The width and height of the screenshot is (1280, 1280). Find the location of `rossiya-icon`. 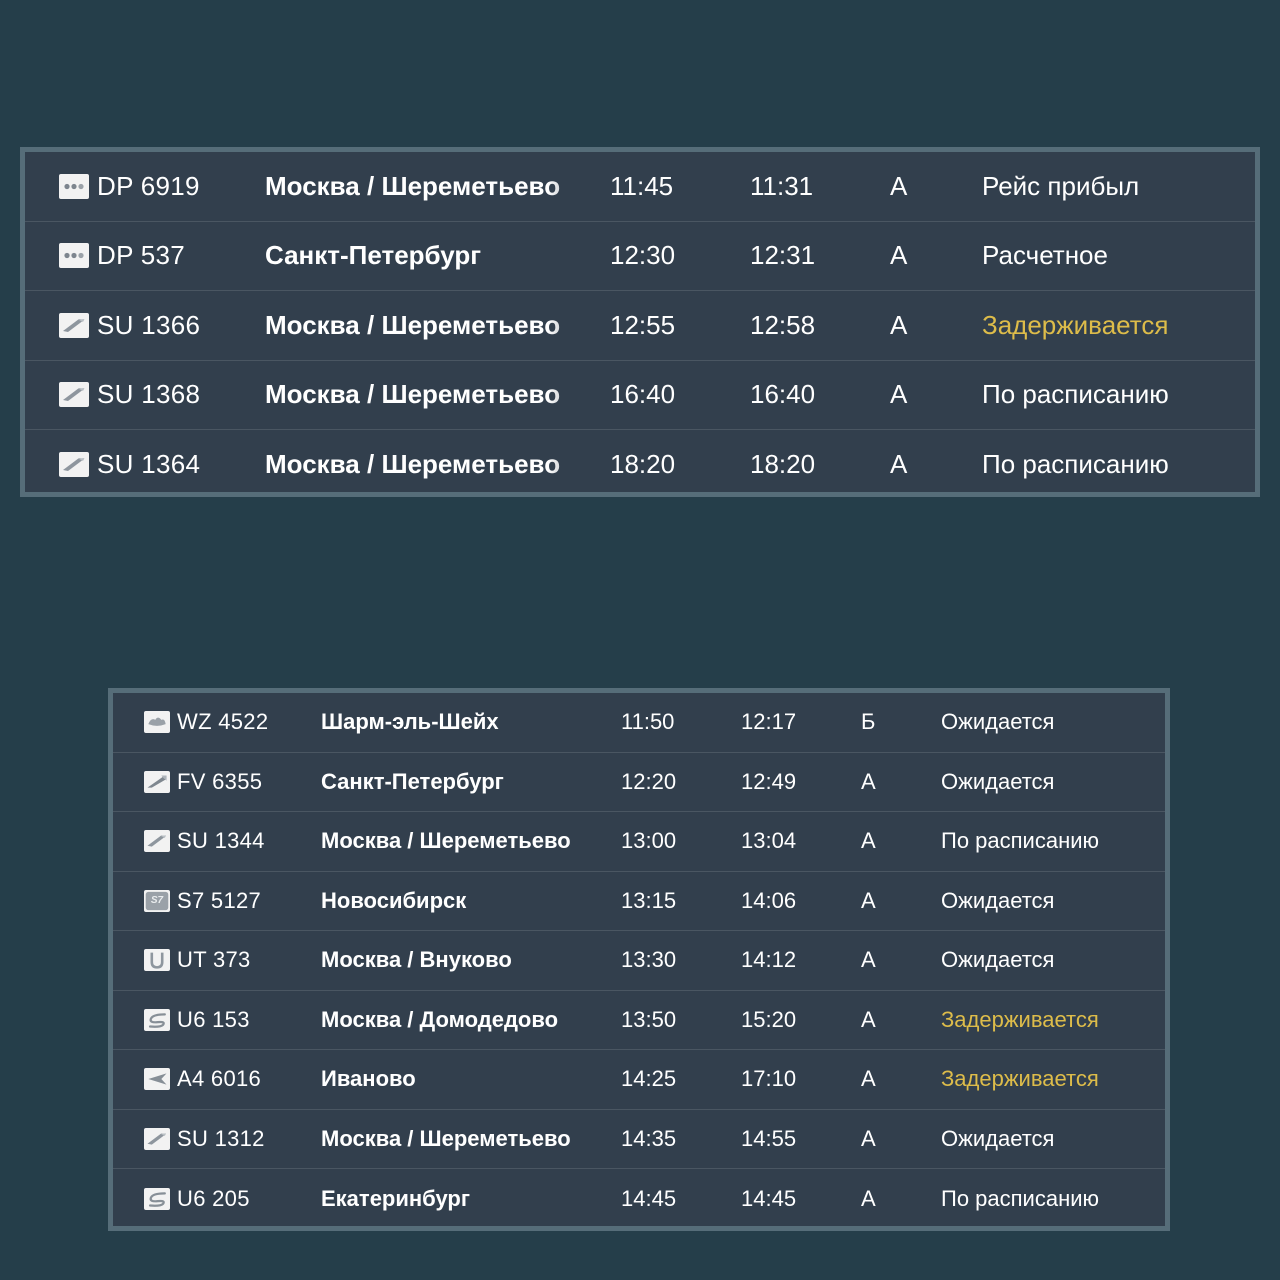

rossiya-icon is located at coordinates (157, 781).